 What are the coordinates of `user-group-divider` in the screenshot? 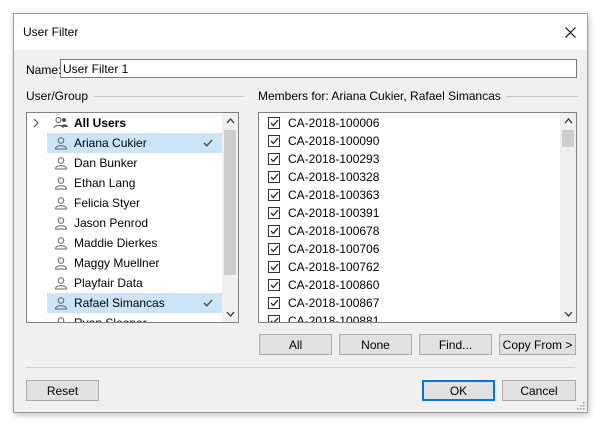 It's located at (169, 96).